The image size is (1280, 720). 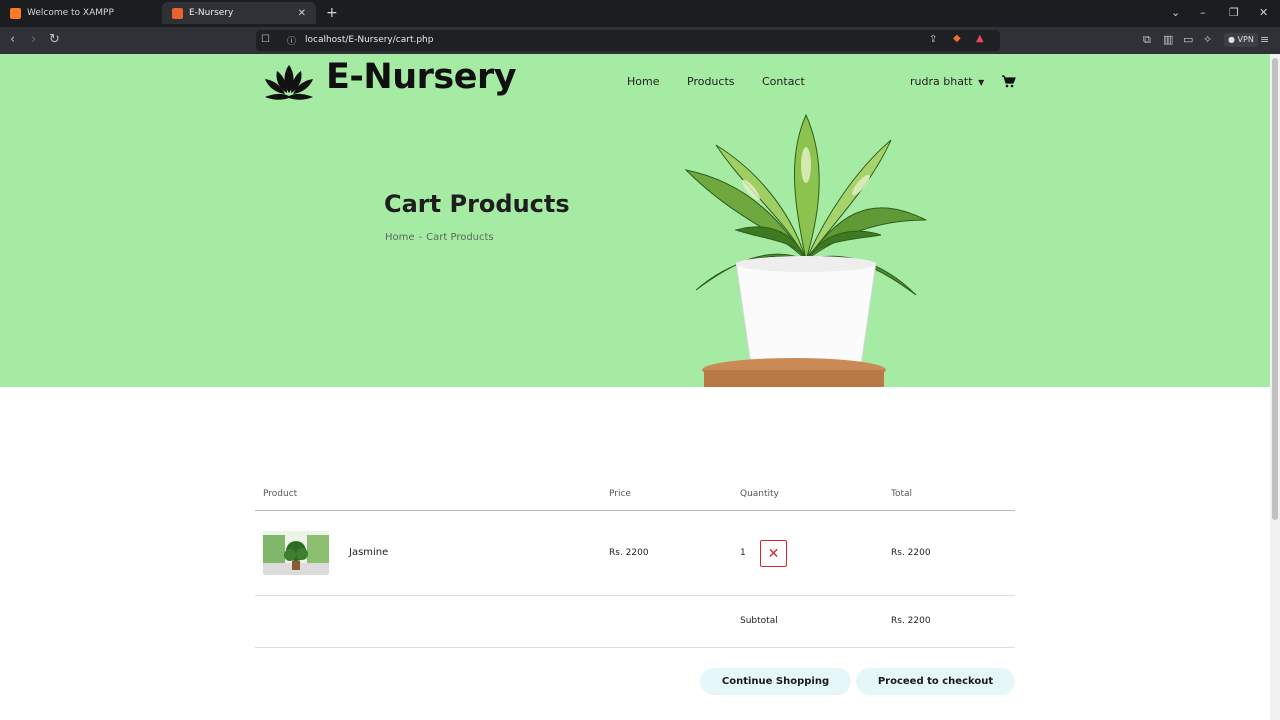 I want to click on nav-home: Home, so click(x=643, y=81).